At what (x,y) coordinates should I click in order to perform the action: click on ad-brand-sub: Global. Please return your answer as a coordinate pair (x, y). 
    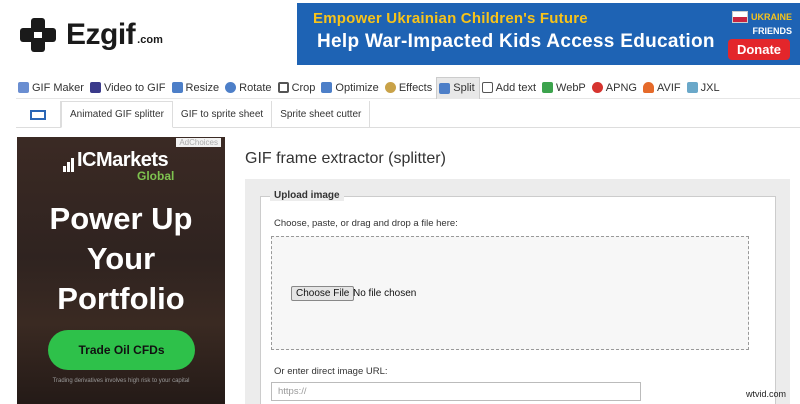
    Looking at the image, I should click on (156, 176).